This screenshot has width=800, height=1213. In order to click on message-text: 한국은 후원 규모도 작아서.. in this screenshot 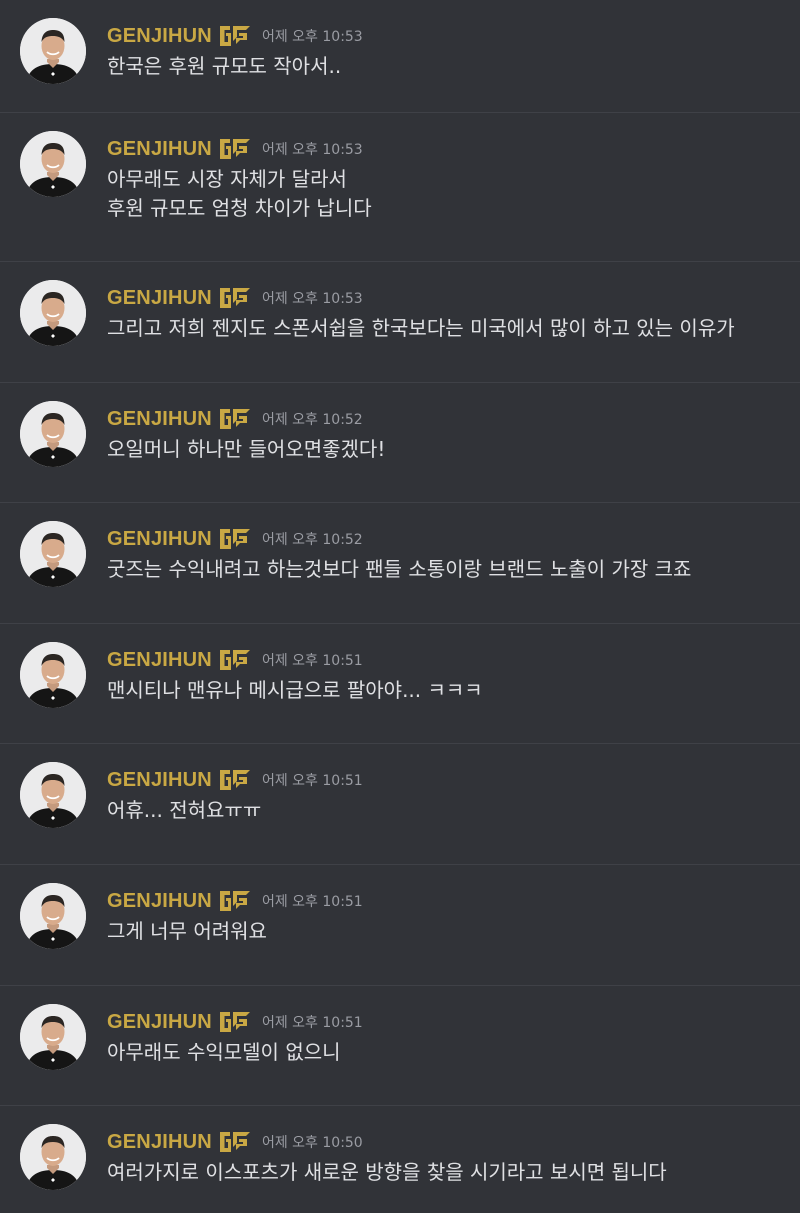, I will do `click(448, 66)`.